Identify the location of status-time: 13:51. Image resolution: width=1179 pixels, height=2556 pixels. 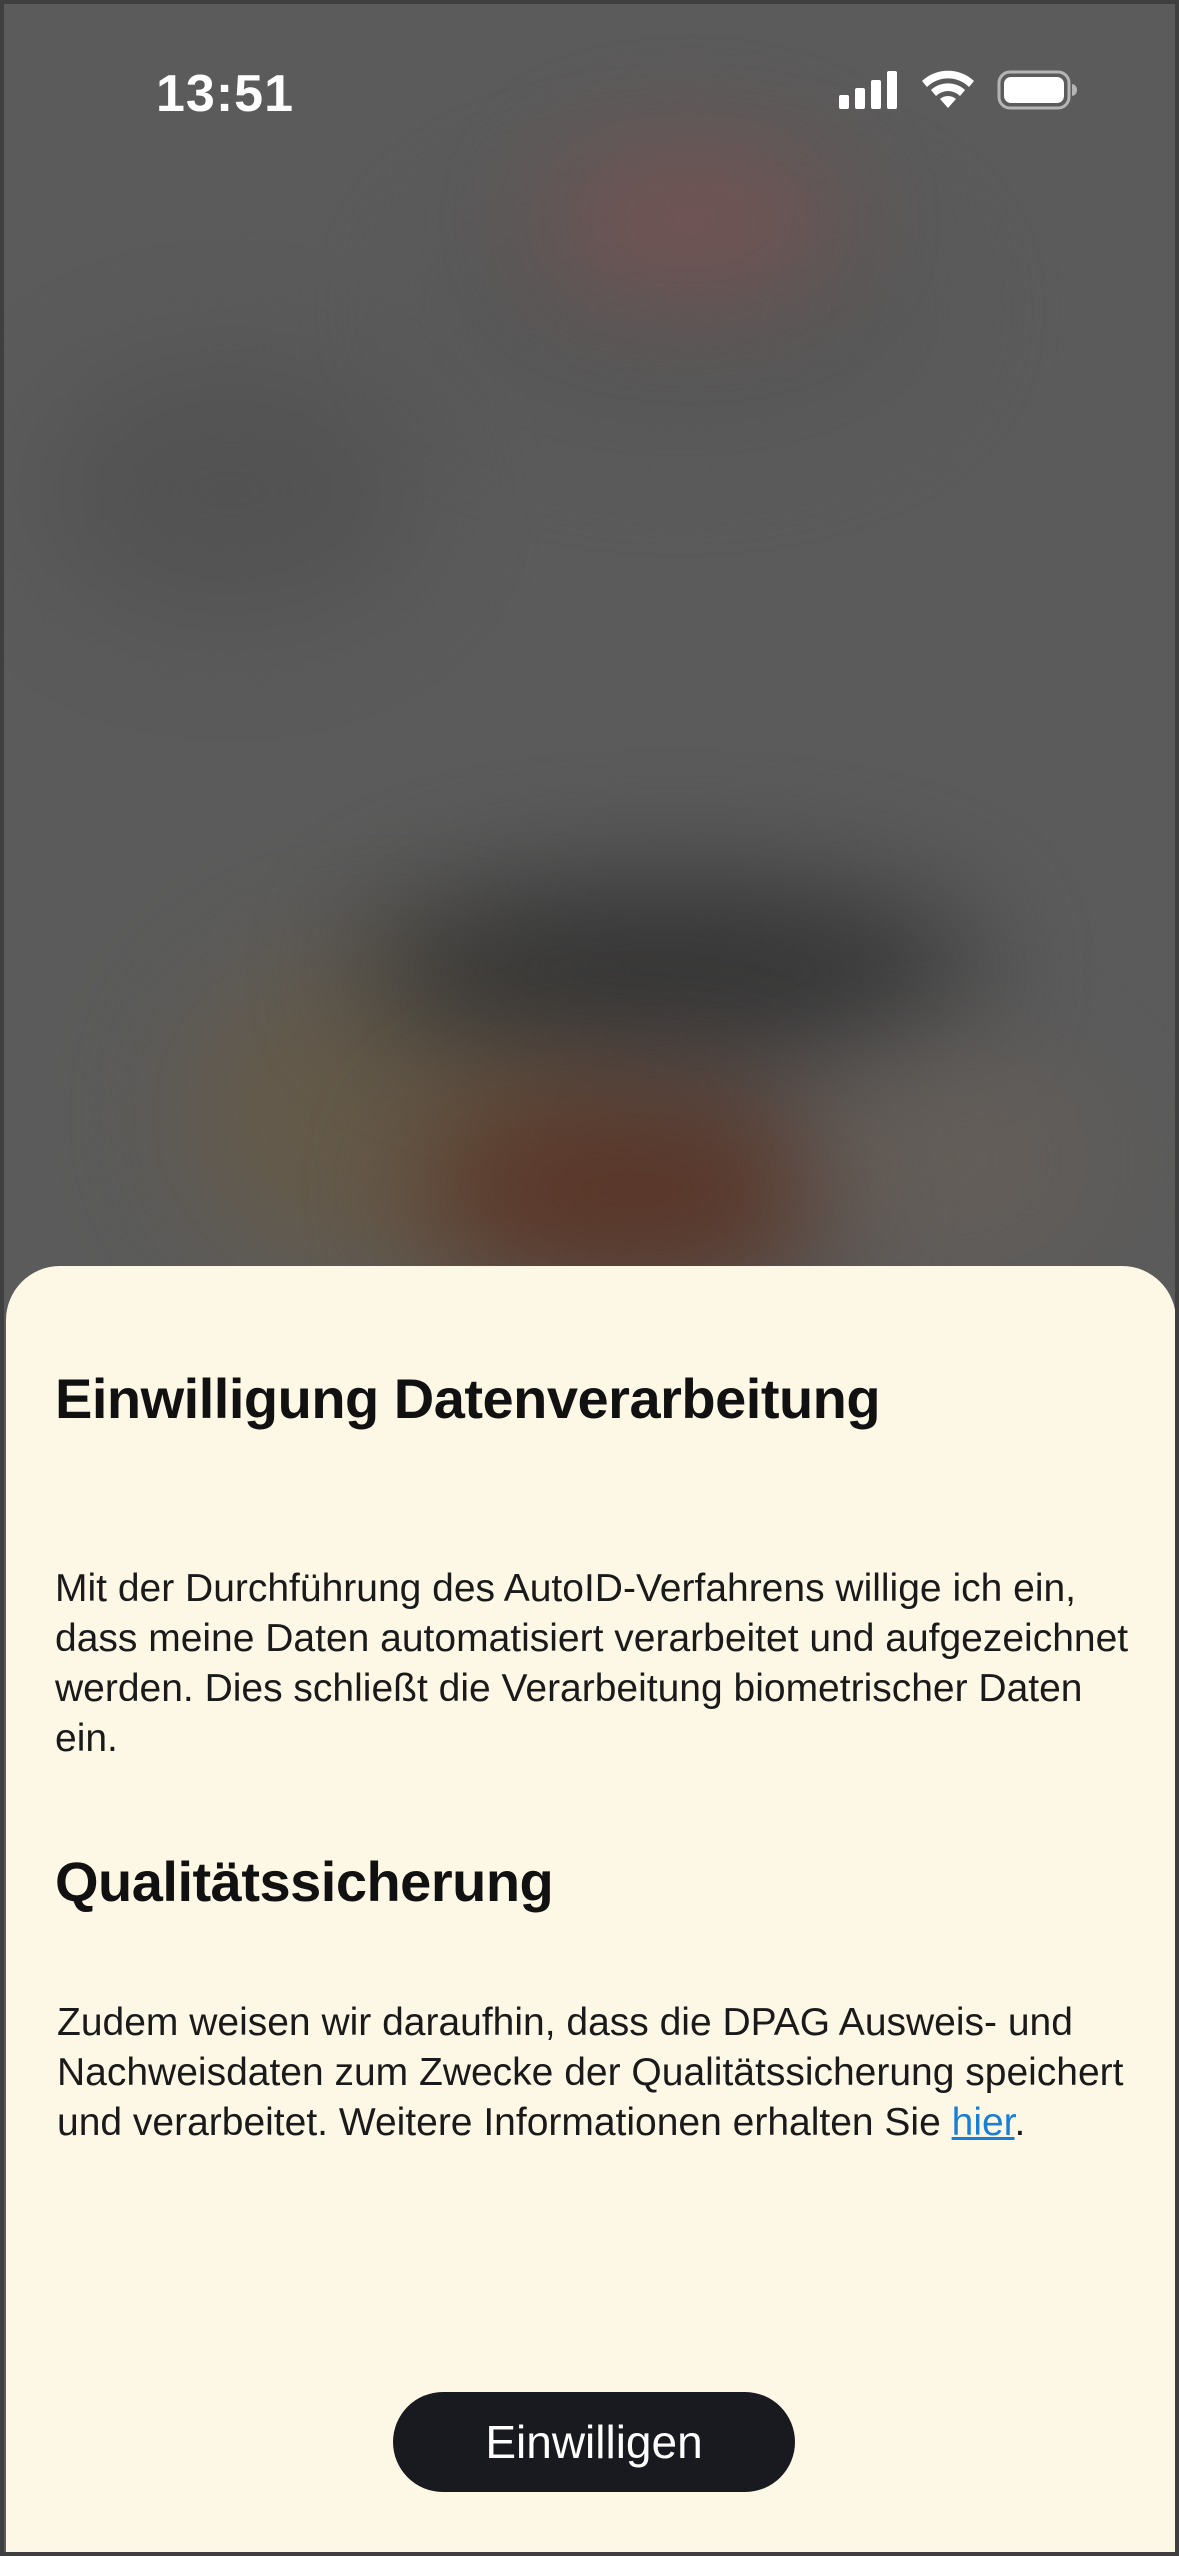
(225, 94).